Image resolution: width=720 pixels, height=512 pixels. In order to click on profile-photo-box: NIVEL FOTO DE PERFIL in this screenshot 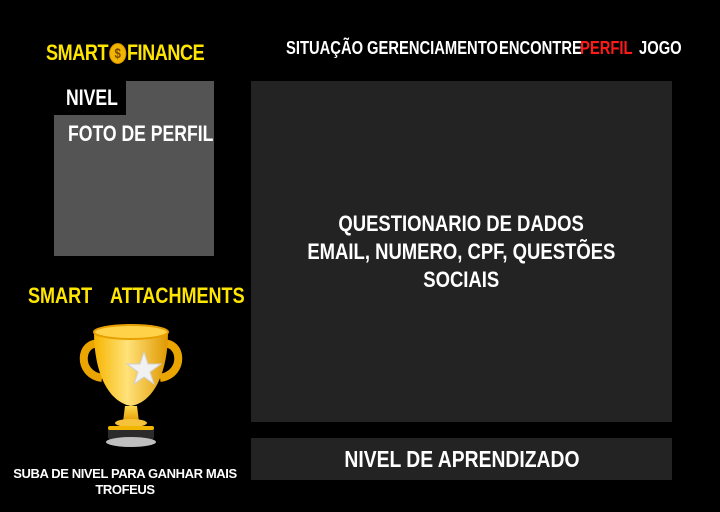, I will do `click(134, 168)`.